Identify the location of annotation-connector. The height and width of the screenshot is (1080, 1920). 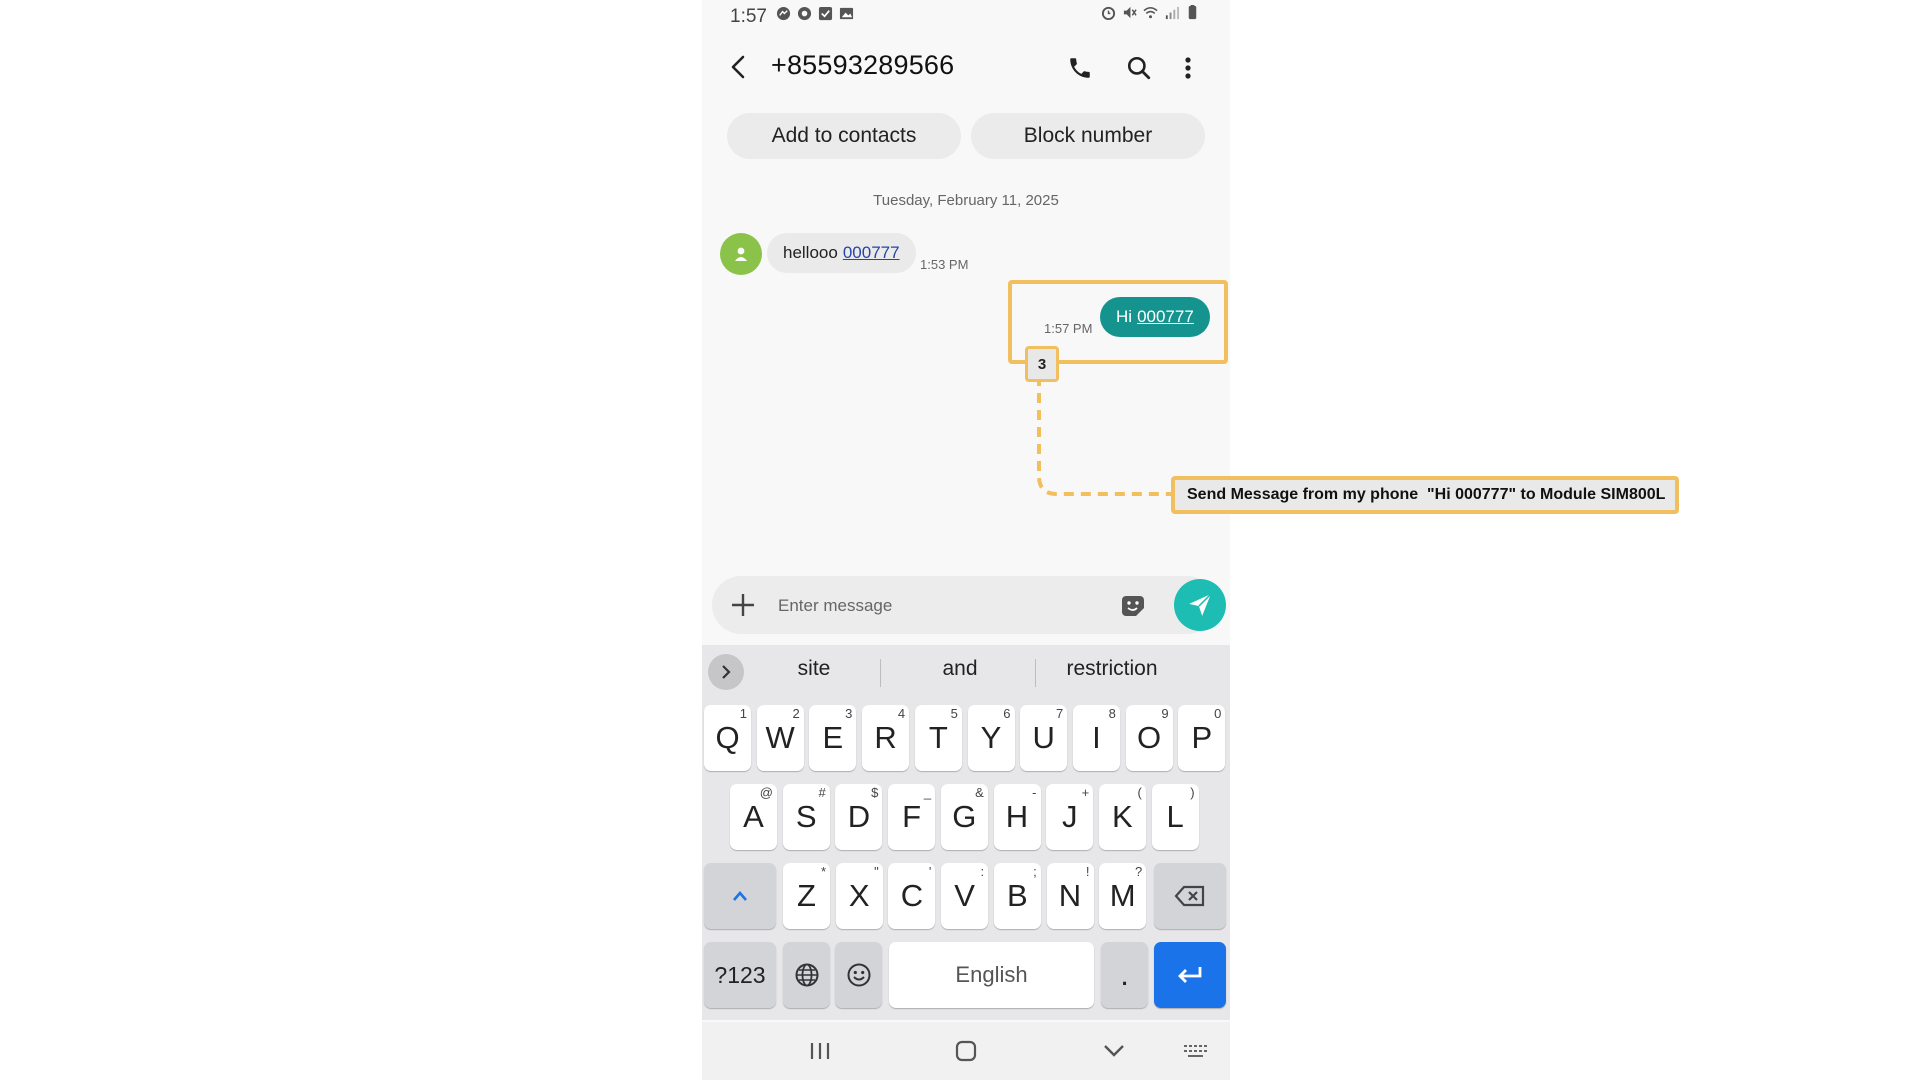
(1104, 436).